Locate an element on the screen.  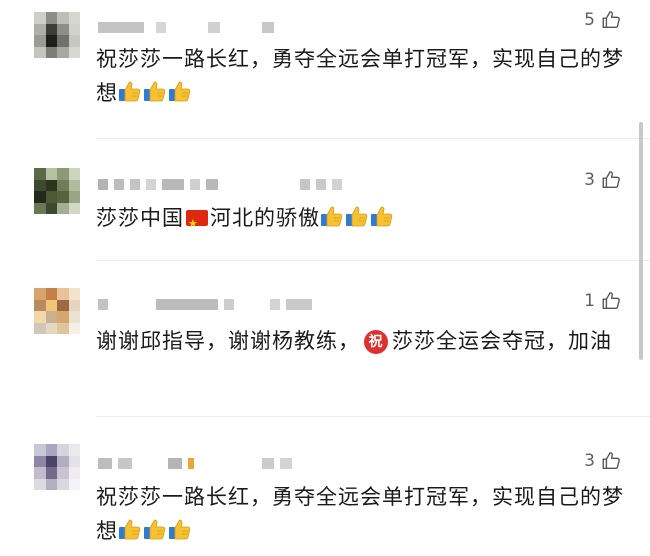
zhu-badge-emoji: 祝 is located at coordinates (376, 342).